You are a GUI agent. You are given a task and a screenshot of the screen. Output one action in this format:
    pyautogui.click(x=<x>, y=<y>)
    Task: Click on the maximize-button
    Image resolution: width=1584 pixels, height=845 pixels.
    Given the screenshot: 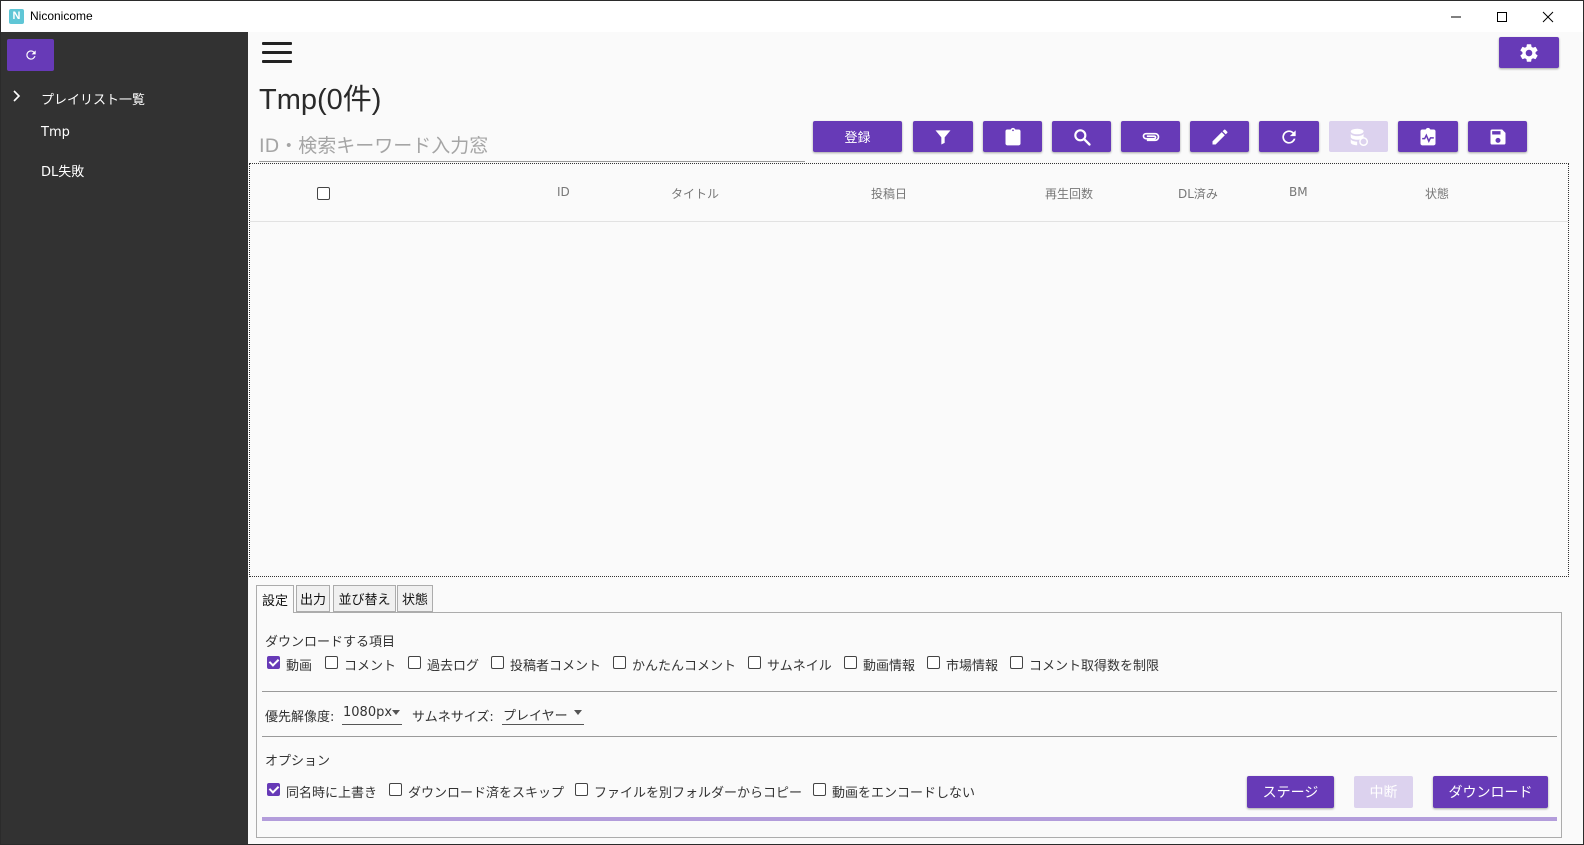 What is the action you would take?
    pyautogui.click(x=1502, y=16)
    